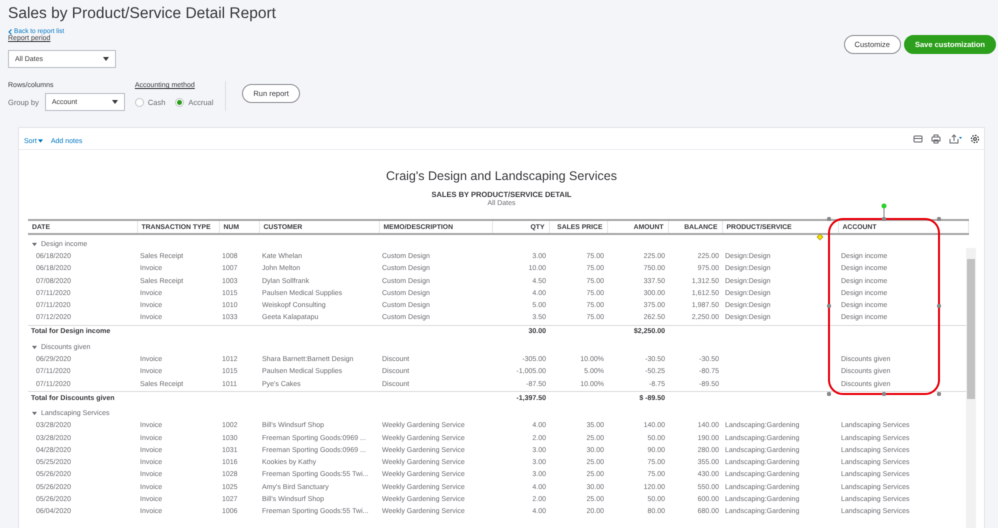 The image size is (998, 528). I want to click on email-icon, so click(918, 139).